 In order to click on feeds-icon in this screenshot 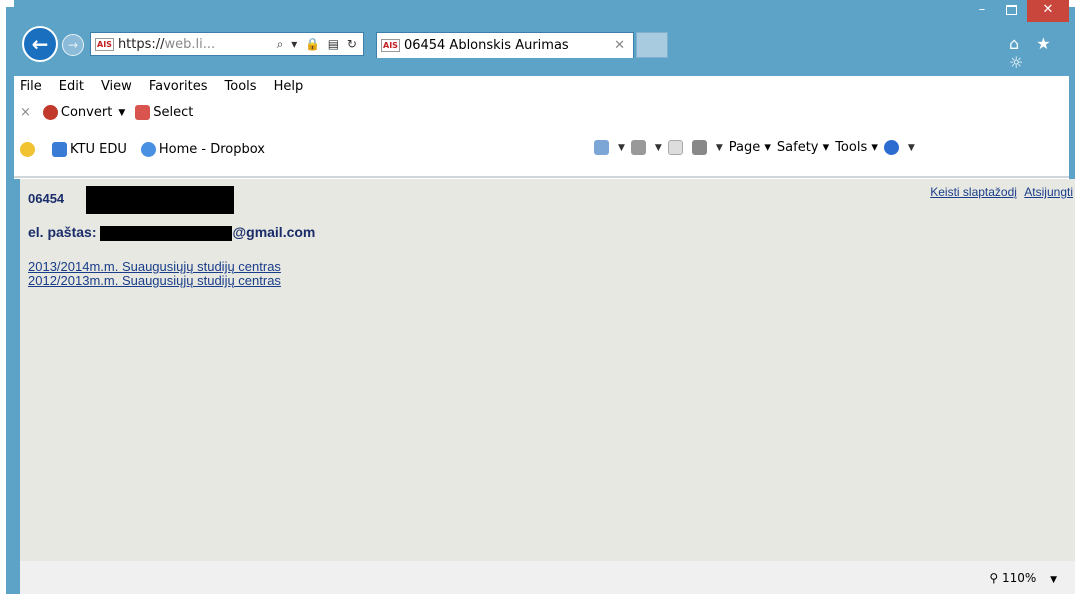, I will do `click(638, 147)`.